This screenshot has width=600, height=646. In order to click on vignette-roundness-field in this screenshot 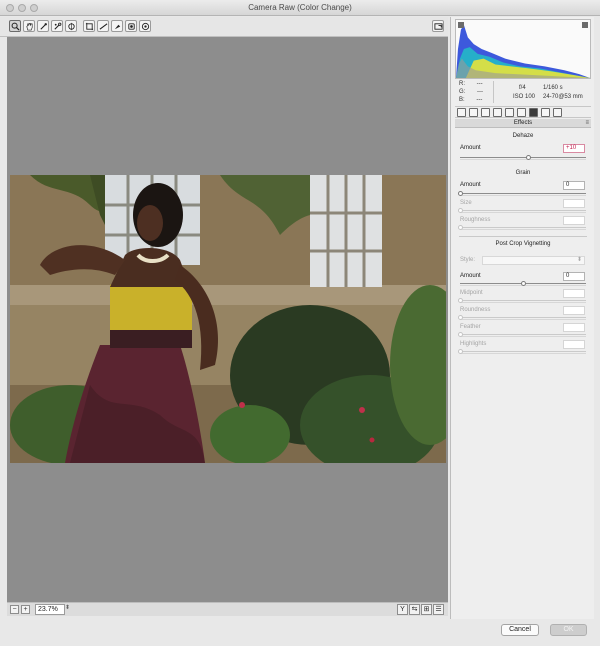, I will do `click(574, 310)`.